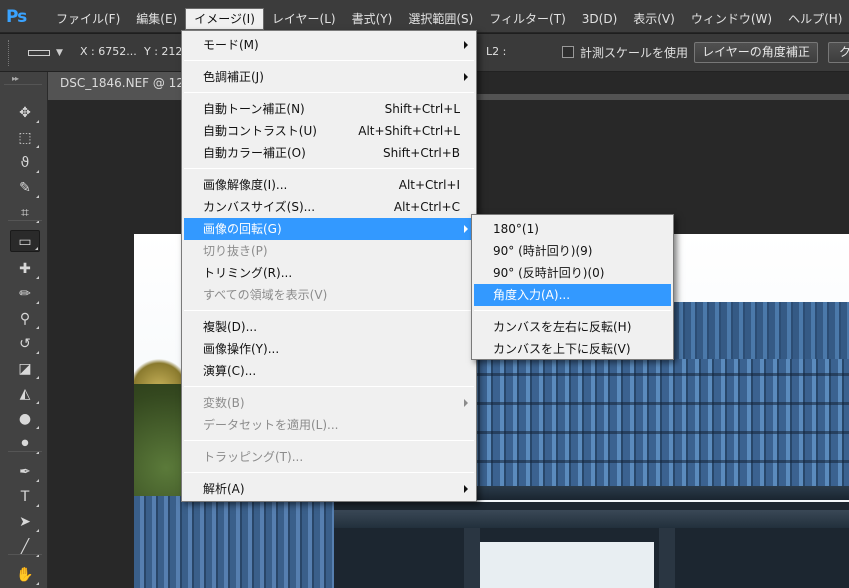 Image resolution: width=849 pixels, height=588 pixels. What do you see at coordinates (329, 229) in the screenshot?
I see `menu-item: 画像の回転(G)` at bounding box center [329, 229].